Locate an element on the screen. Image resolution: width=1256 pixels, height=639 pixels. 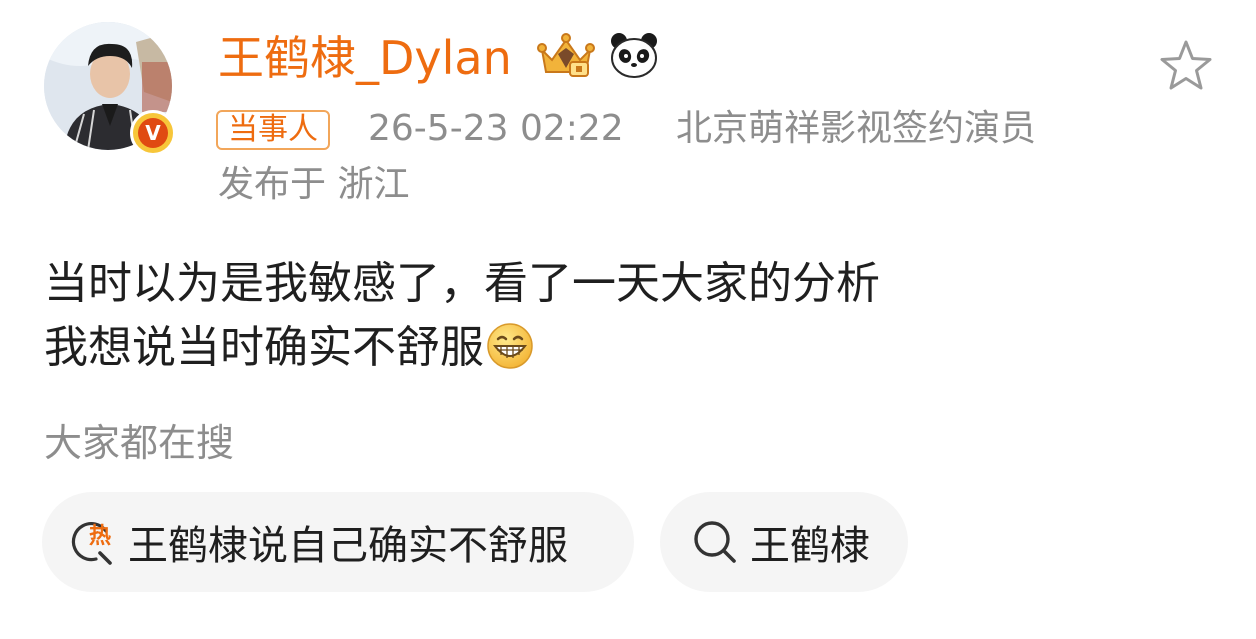
party-tag-badge: 当事人 is located at coordinates (273, 130).